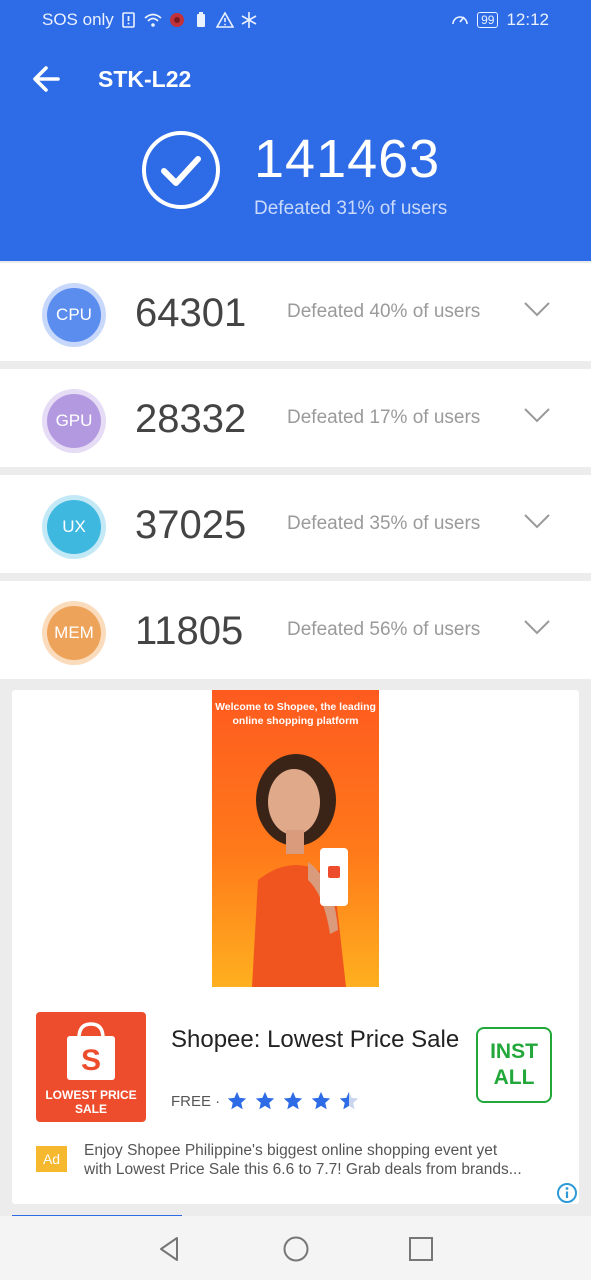 The width and height of the screenshot is (591, 1280). I want to click on score-row-mem: MEM 11805 Defeated 56% of users, so click(295, 630).